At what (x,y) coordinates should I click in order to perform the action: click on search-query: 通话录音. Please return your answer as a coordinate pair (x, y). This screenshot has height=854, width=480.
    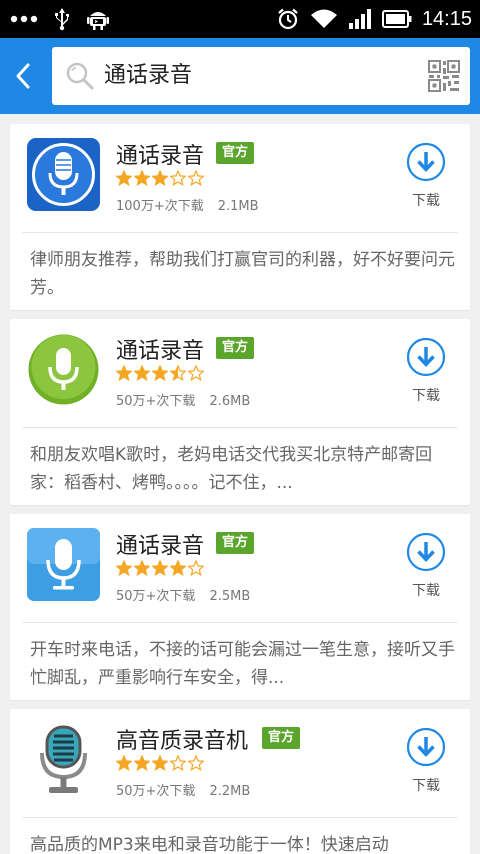
    Looking at the image, I should click on (148, 75).